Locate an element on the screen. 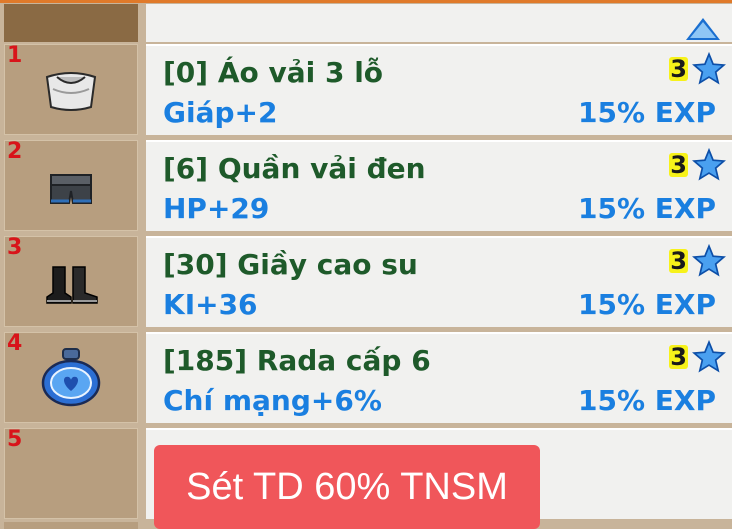  item-slot: 4 is located at coordinates (71, 377).